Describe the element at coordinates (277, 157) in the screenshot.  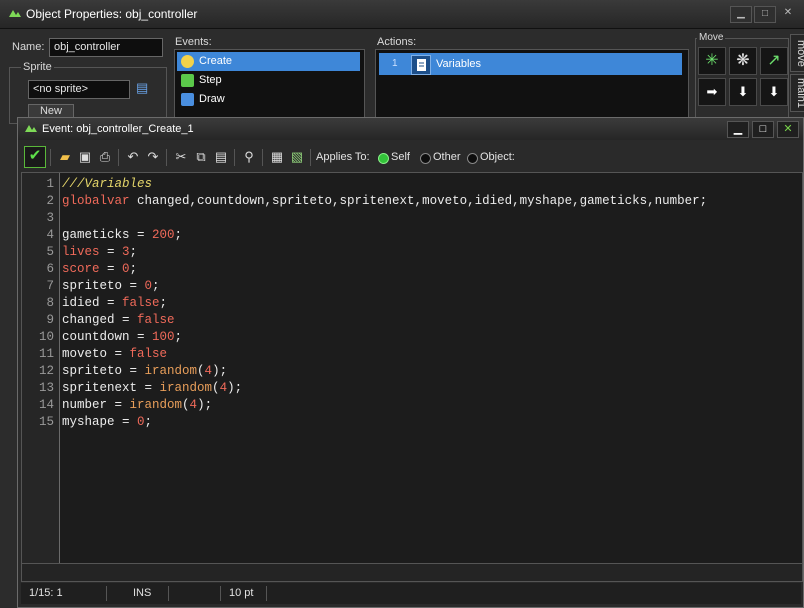
I see `grid-icon: ▦` at that location.